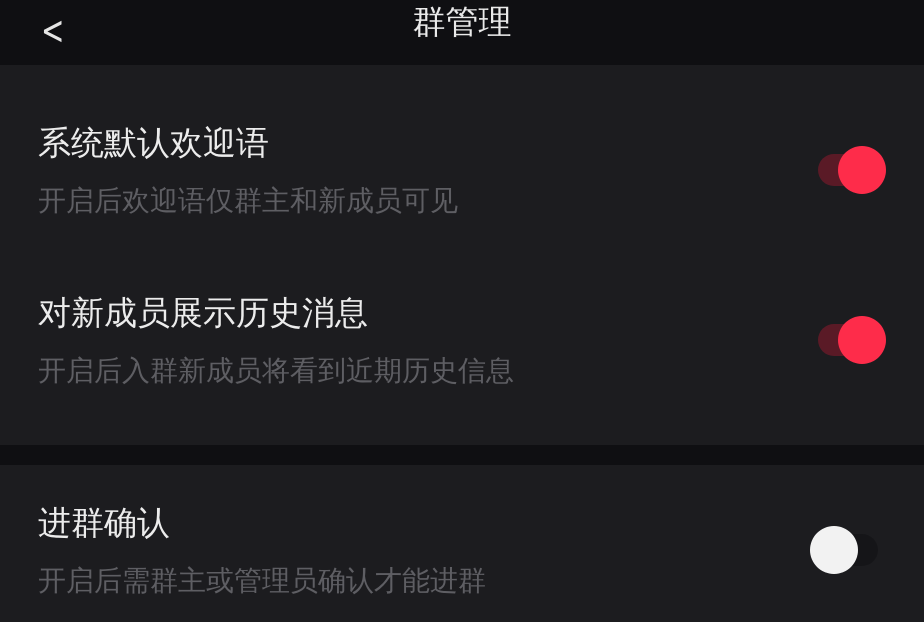 Image resolution: width=924 pixels, height=622 pixels. Describe the element at coordinates (276, 370) in the screenshot. I see `setting-description: 开启后入群新成员将看到近期历史信息` at that location.